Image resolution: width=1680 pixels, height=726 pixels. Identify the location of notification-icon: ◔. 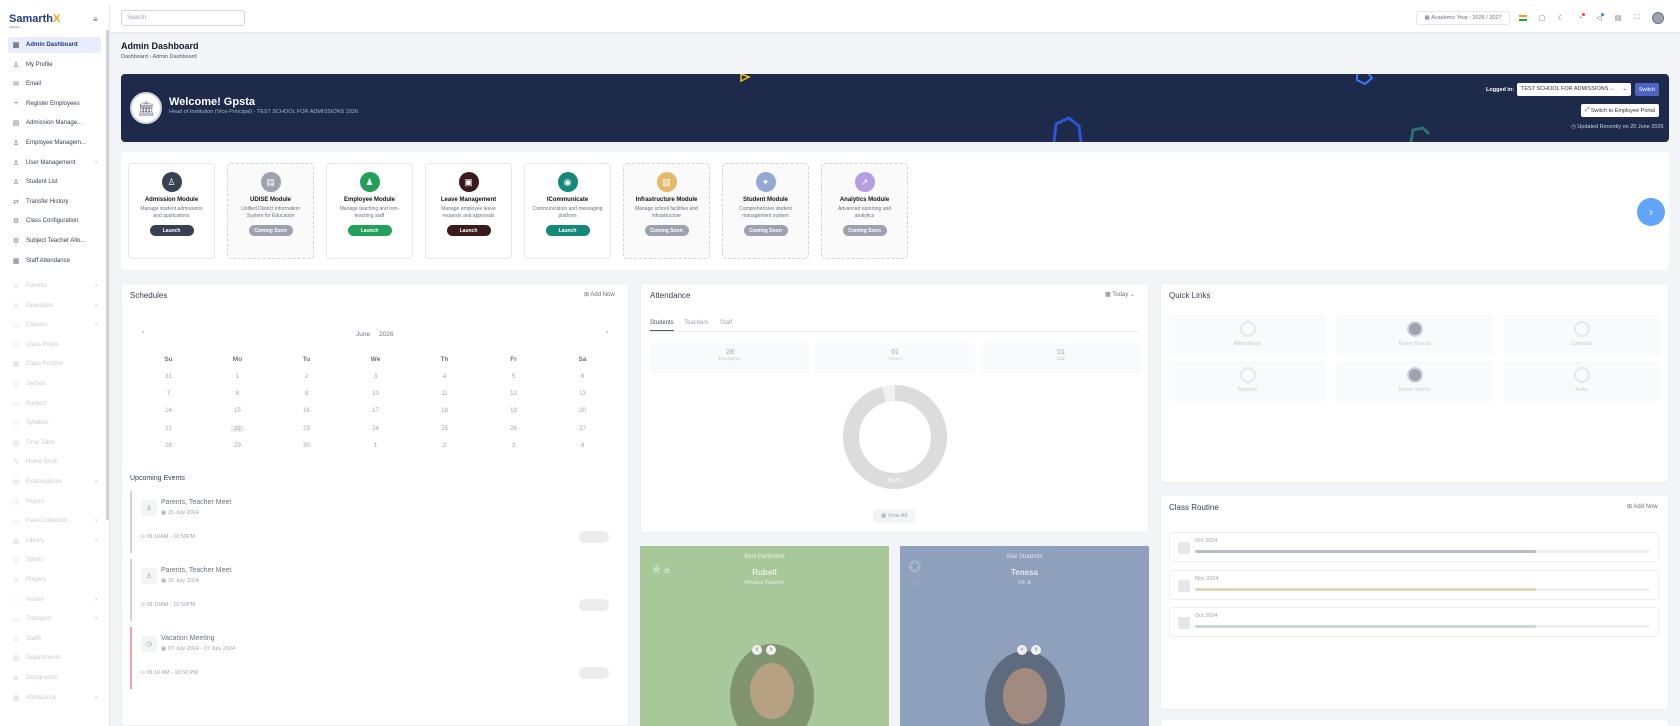
(1580, 18).